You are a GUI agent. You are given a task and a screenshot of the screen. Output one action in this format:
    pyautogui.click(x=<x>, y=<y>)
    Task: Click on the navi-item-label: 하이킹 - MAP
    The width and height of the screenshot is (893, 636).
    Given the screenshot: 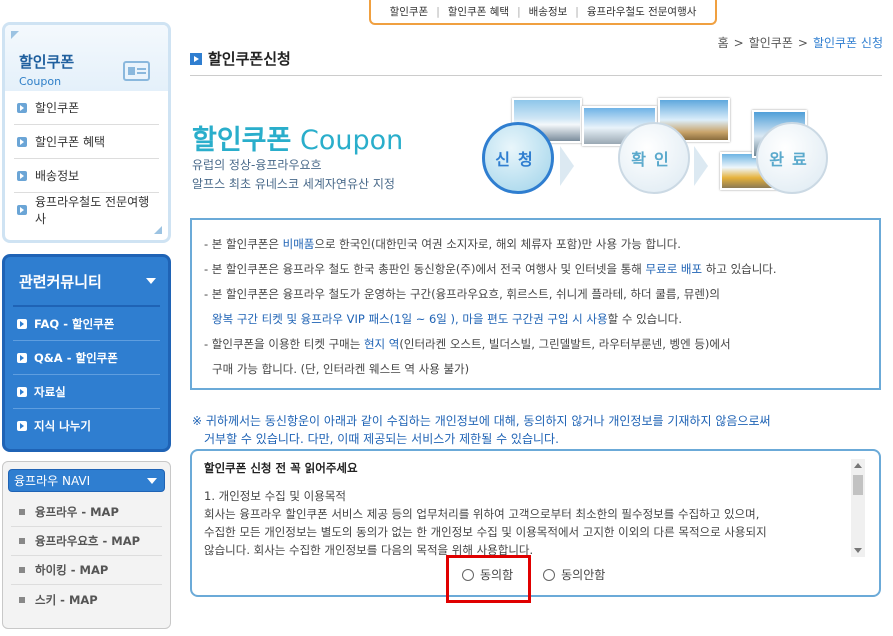 What is the action you would take?
    pyautogui.click(x=72, y=570)
    